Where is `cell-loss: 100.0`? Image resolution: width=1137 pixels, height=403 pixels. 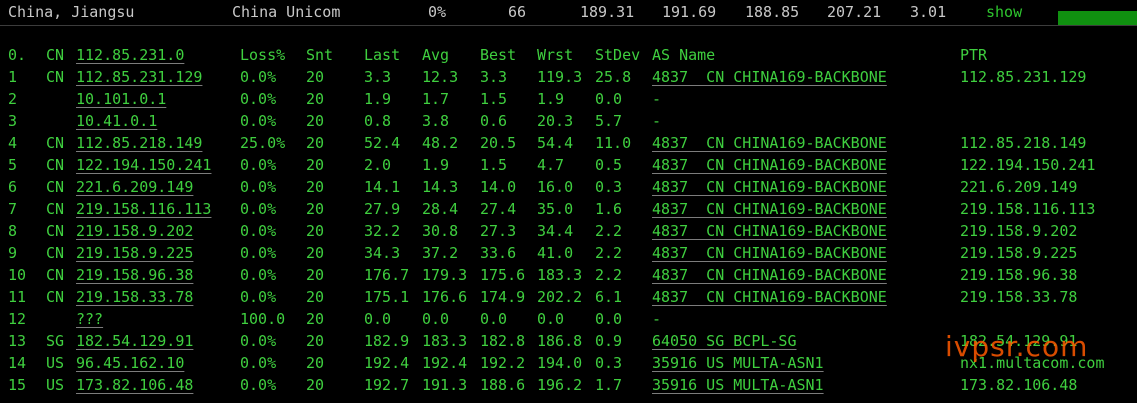 cell-loss: 100.0 is located at coordinates (263, 319).